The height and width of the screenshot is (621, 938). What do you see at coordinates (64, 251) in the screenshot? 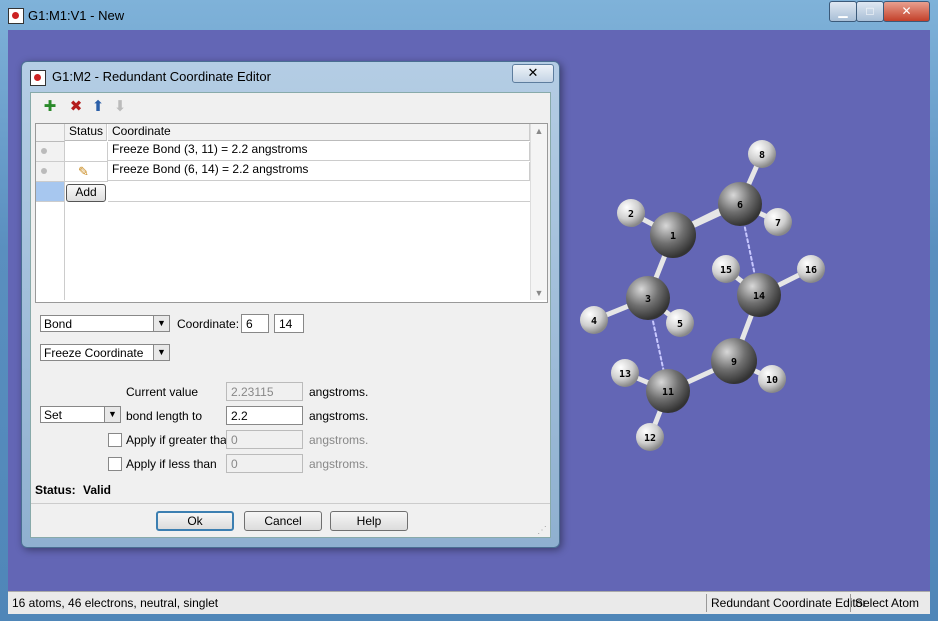
I see `column-divider` at bounding box center [64, 251].